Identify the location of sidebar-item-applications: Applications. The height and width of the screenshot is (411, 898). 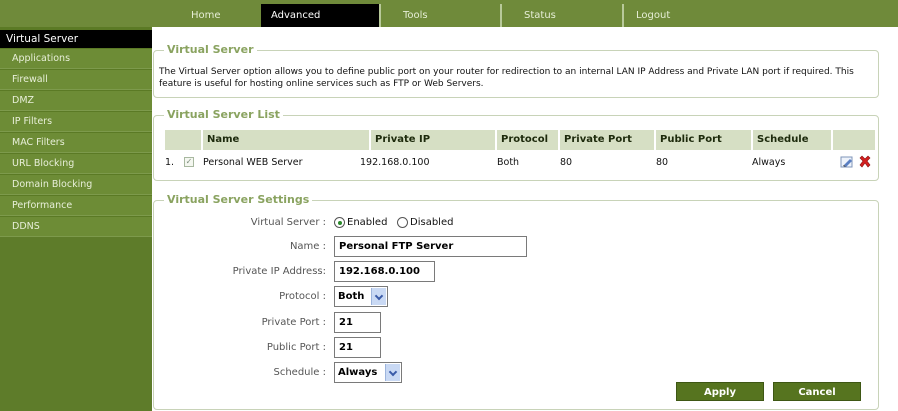
(76, 59).